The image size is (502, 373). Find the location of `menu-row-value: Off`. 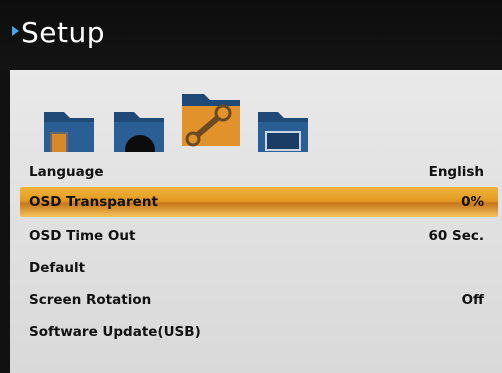

menu-row-value: Off is located at coordinates (472, 300).